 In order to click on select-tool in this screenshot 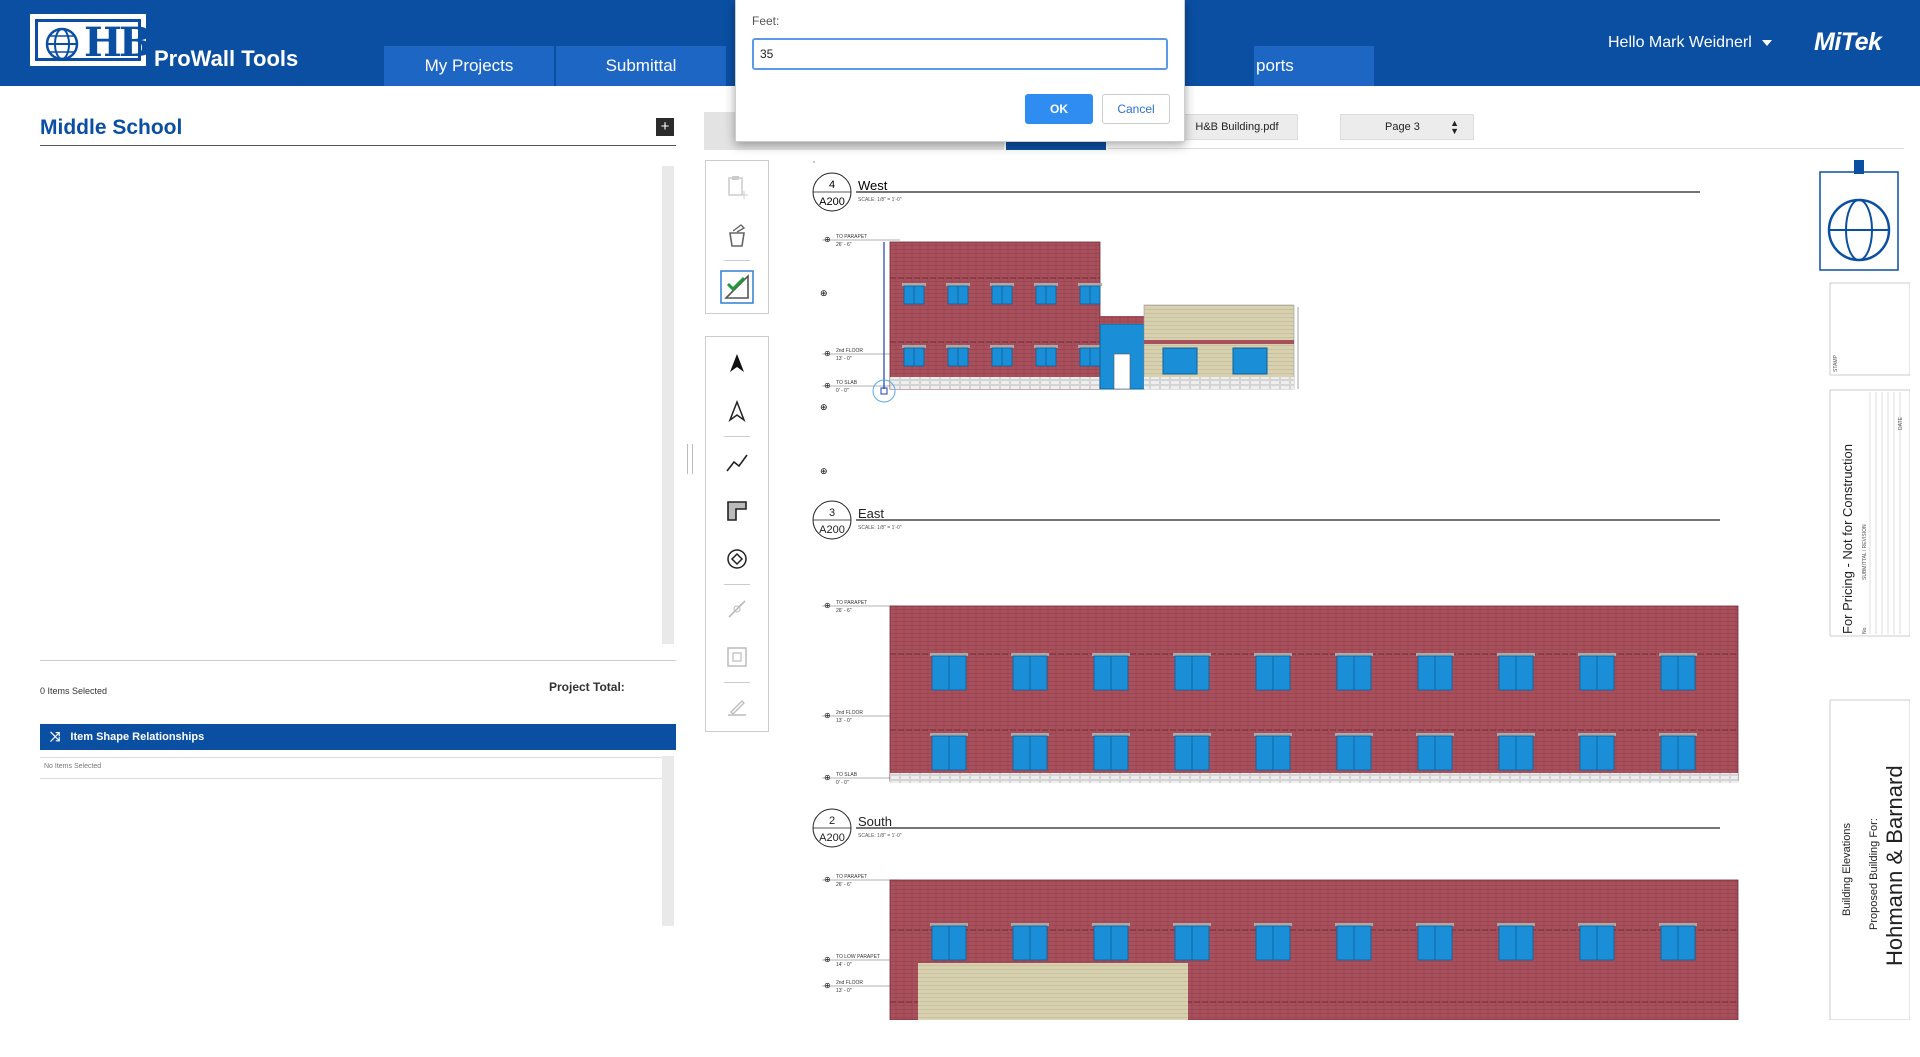, I will do `click(737, 363)`.